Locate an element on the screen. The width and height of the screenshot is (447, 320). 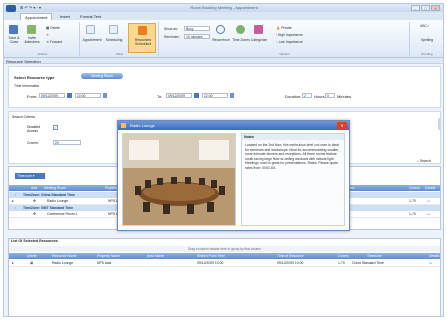
scheduling-view-button: Scheduling is located at coordinates (114, 40).